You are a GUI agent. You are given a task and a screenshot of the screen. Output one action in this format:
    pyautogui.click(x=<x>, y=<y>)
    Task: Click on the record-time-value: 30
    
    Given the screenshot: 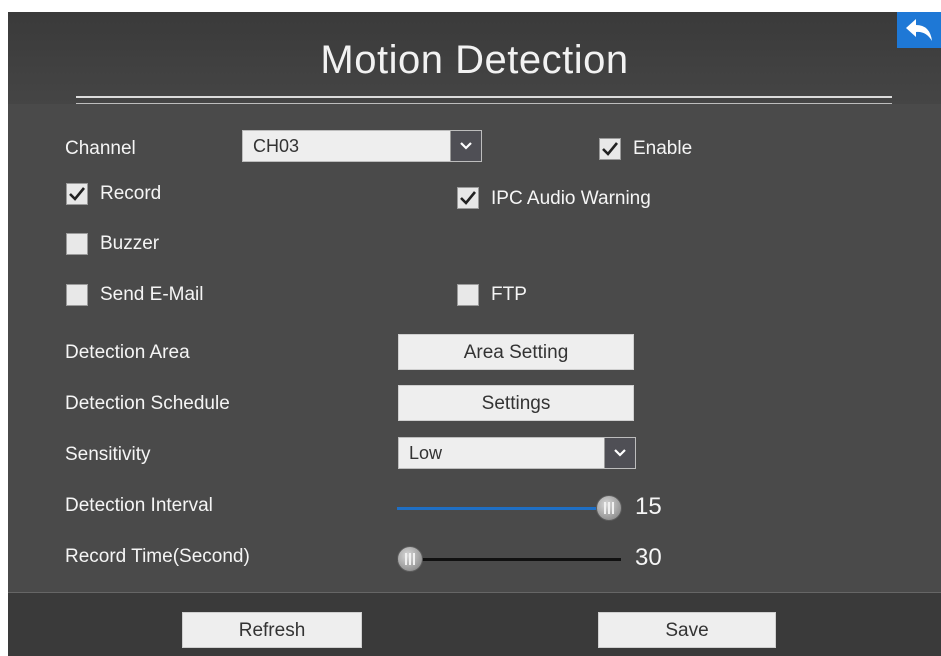 What is the action you would take?
    pyautogui.click(x=648, y=557)
    